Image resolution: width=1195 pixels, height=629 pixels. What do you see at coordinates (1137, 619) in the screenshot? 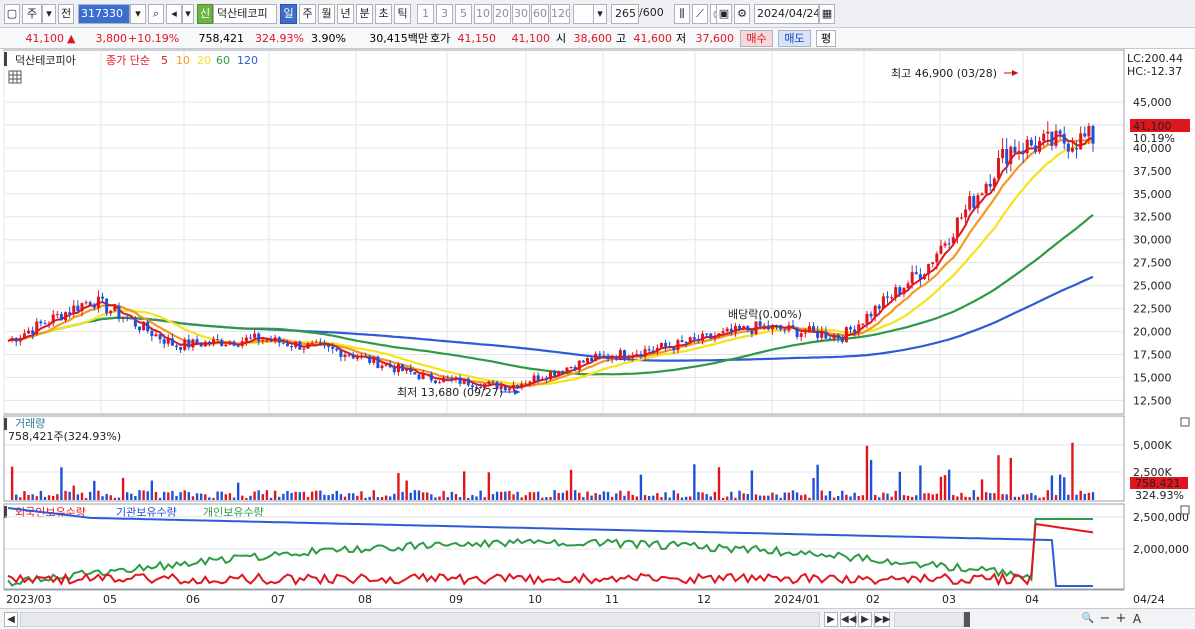
I see `font-size-button: A` at bounding box center [1137, 619].